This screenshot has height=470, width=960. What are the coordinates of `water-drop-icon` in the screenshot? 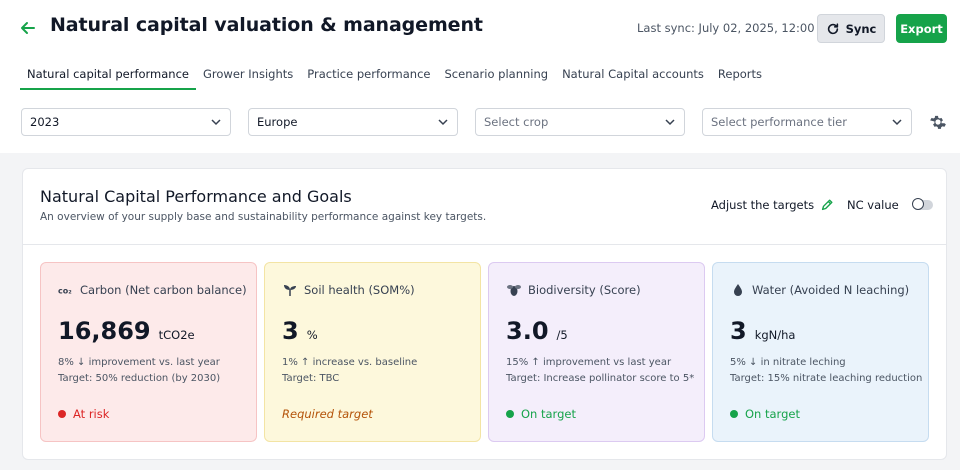 It's located at (738, 290).